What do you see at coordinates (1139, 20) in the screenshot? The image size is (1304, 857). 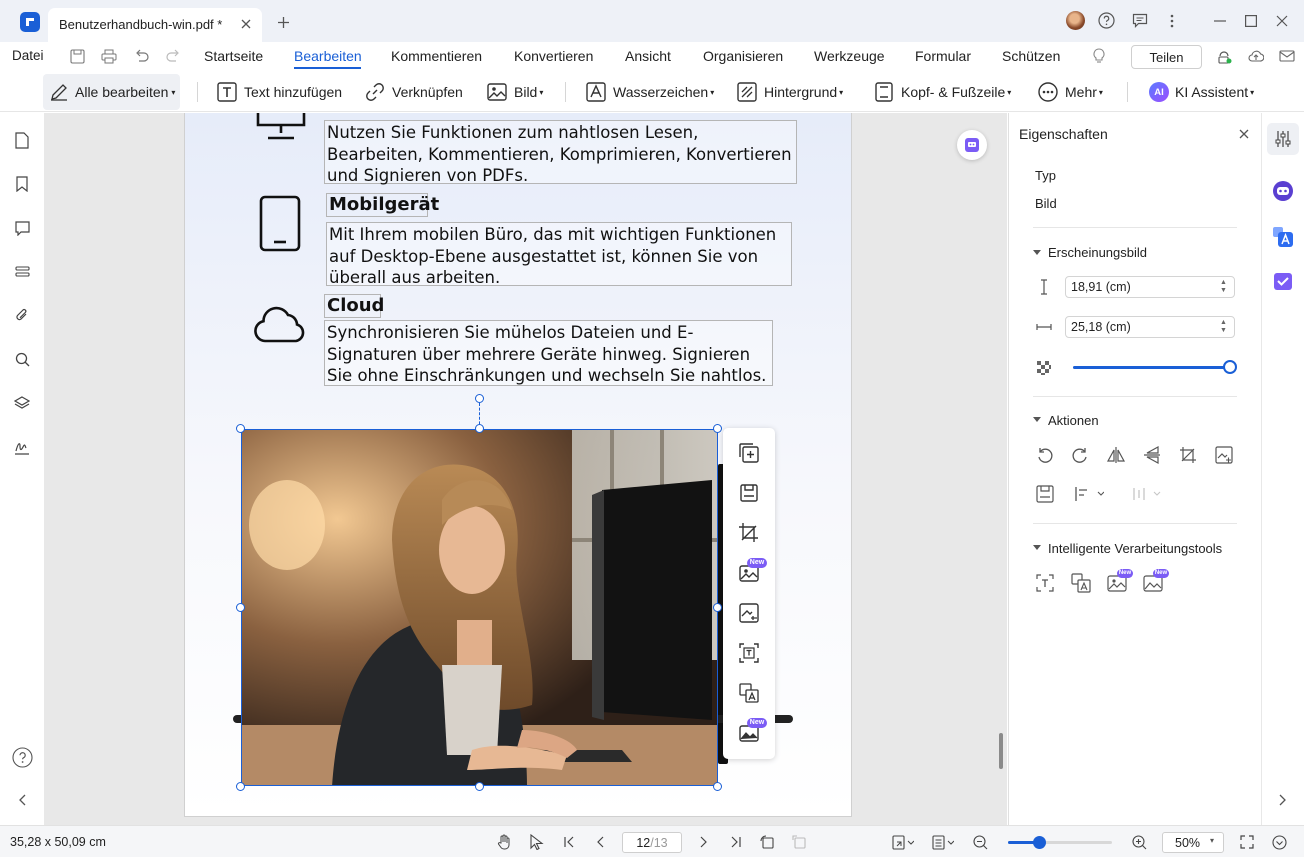 I see `message-icon` at bounding box center [1139, 20].